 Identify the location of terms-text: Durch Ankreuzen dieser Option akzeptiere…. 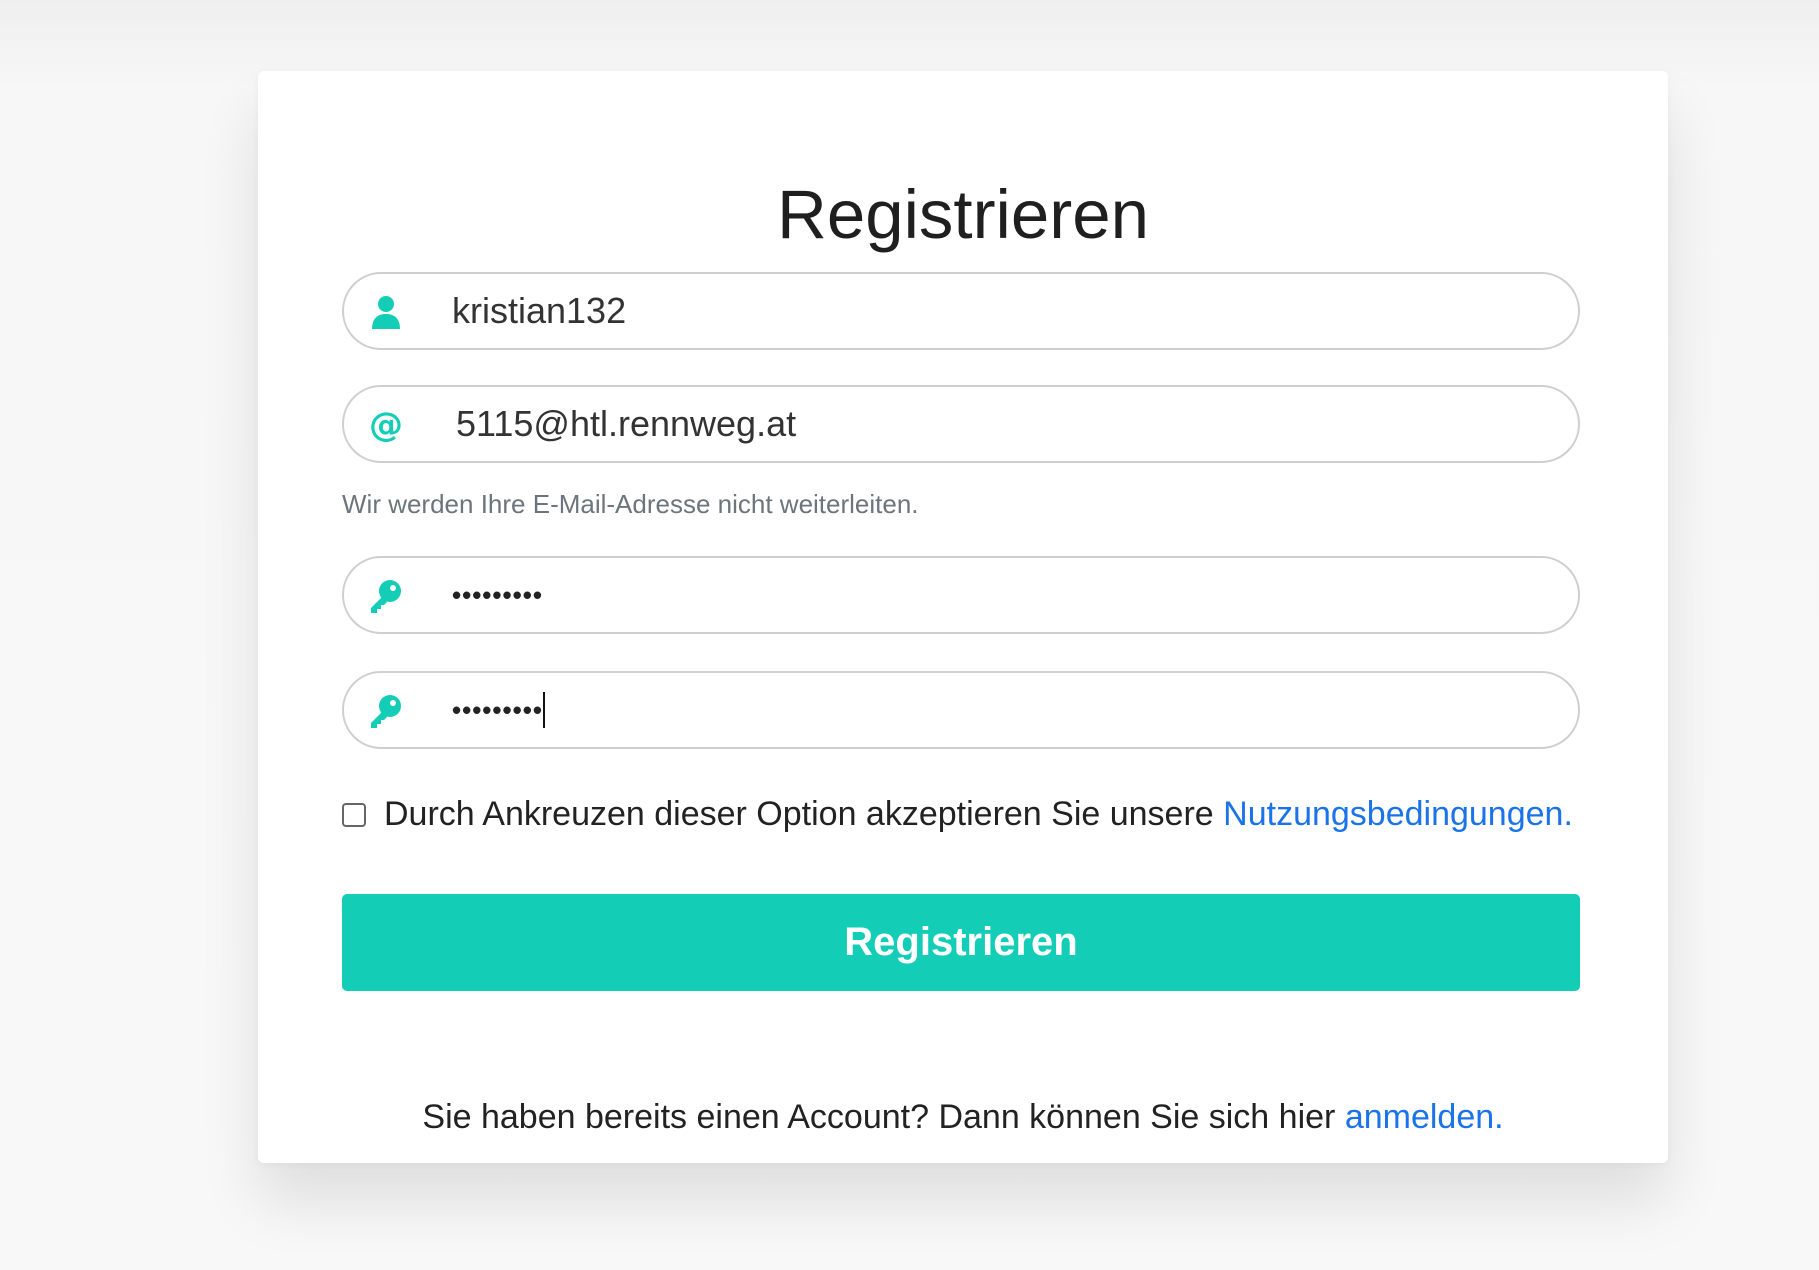
(799, 814).